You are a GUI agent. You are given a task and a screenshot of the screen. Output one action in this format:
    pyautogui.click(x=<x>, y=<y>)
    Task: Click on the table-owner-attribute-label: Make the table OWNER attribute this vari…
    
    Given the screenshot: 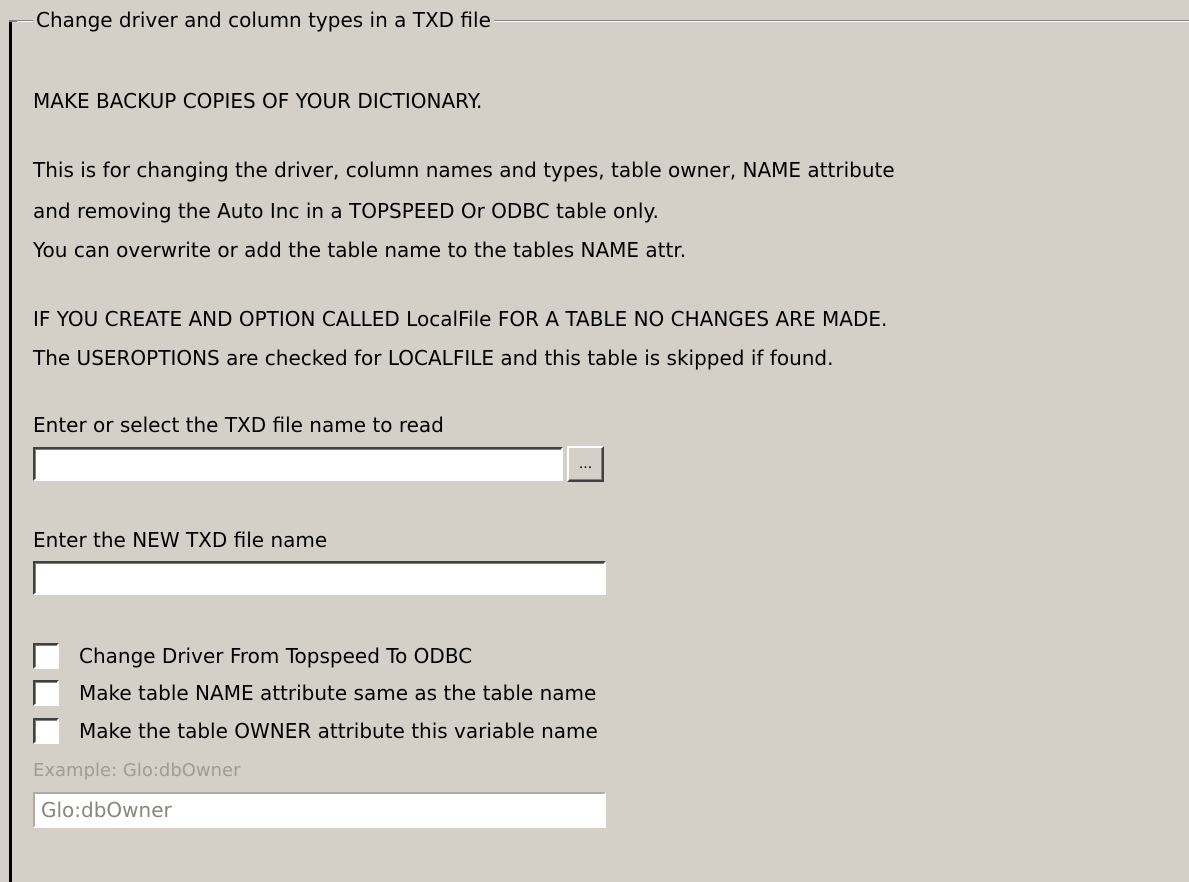 What is the action you would take?
    pyautogui.click(x=338, y=731)
    